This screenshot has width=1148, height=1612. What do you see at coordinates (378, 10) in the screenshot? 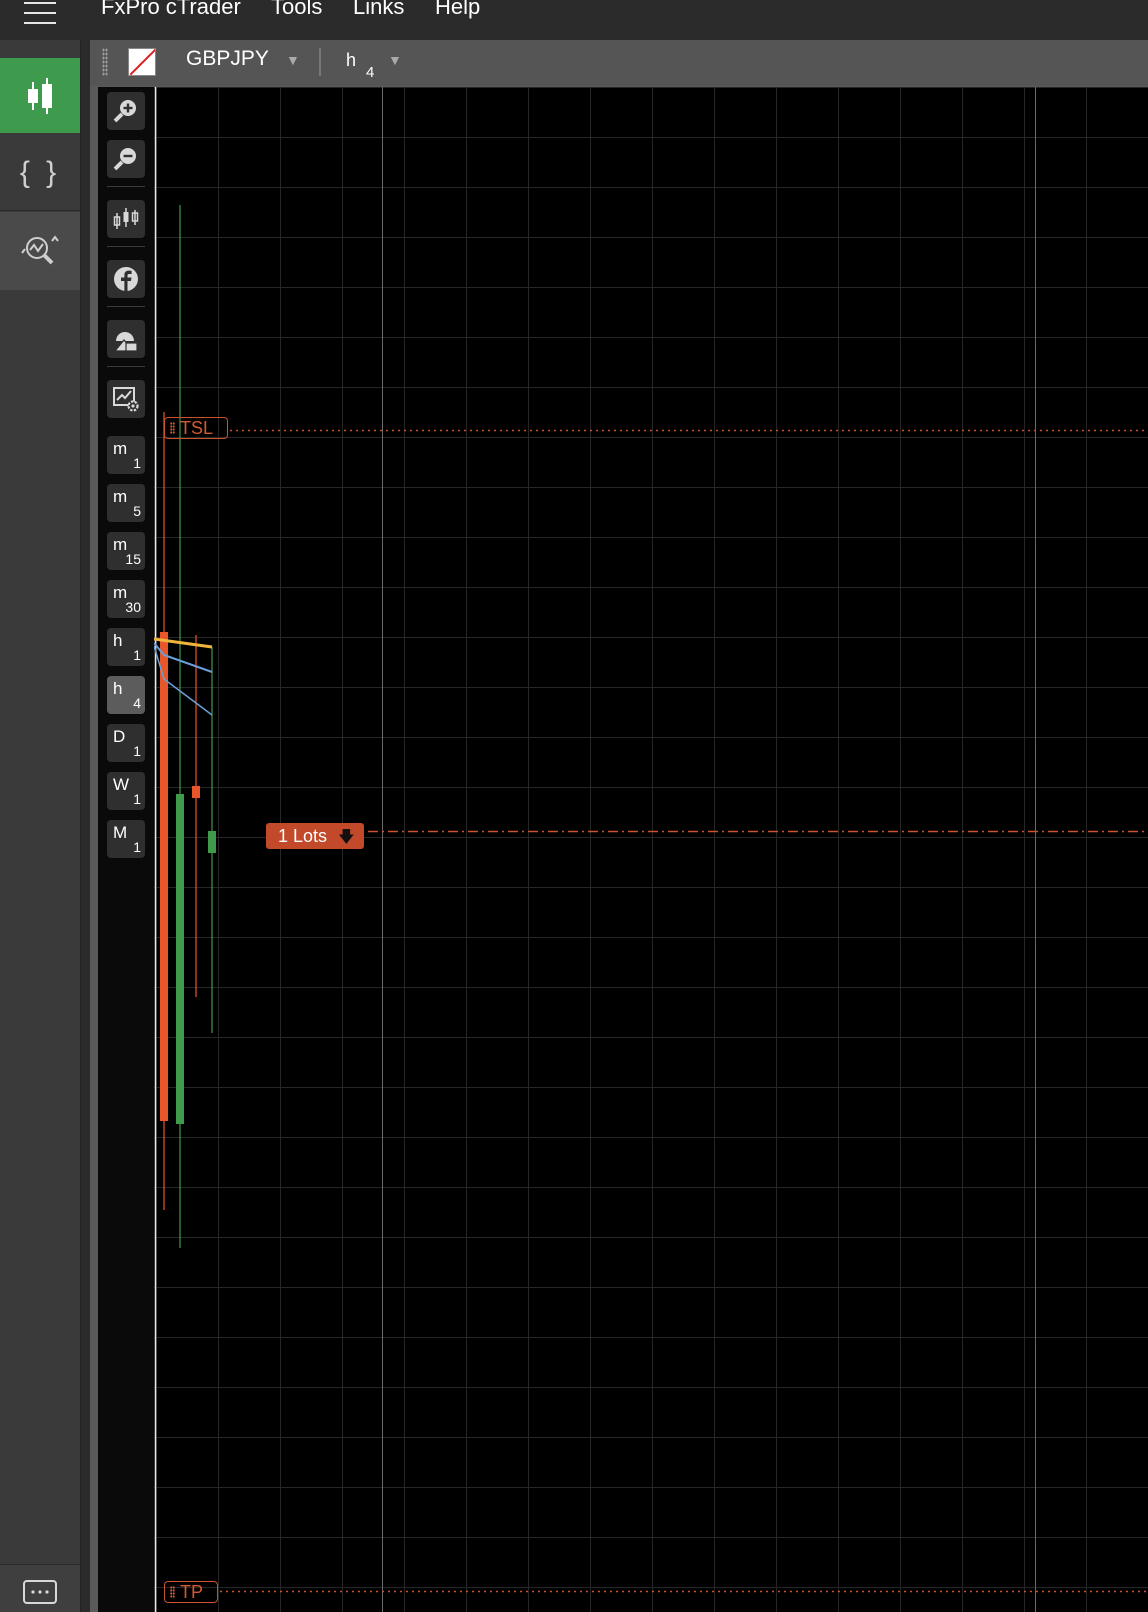
I see `menu-links: Links` at bounding box center [378, 10].